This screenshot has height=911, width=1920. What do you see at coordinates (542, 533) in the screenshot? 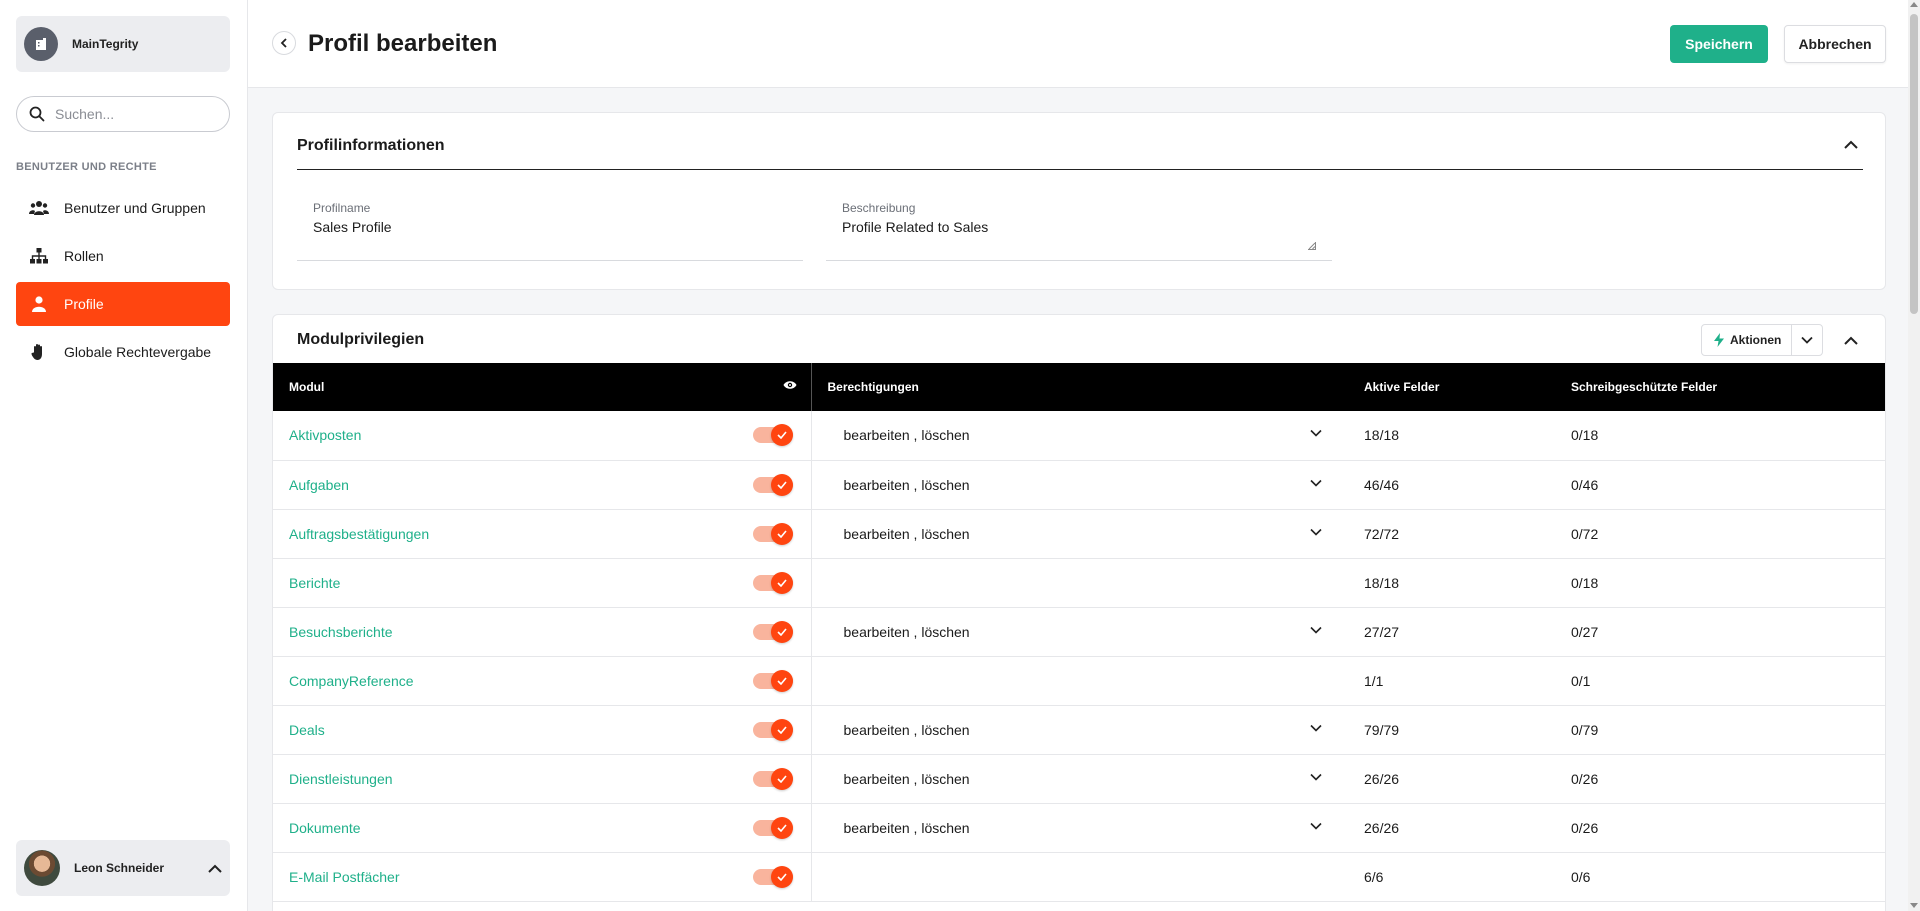
I see `module-cell: Auftragsbestätigungen` at bounding box center [542, 533].